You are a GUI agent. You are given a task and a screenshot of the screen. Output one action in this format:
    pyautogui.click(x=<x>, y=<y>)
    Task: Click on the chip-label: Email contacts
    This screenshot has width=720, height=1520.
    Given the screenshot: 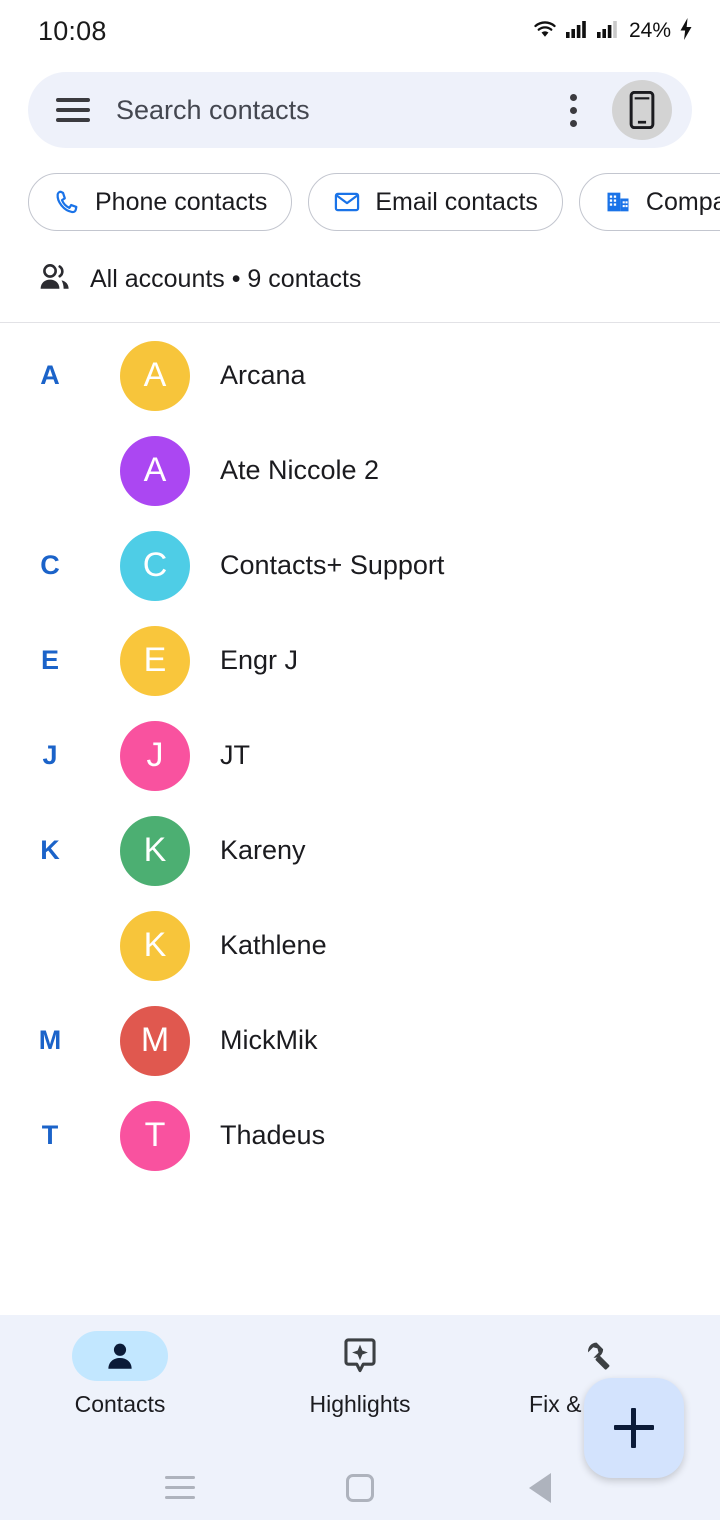 What is the action you would take?
    pyautogui.click(x=456, y=201)
    